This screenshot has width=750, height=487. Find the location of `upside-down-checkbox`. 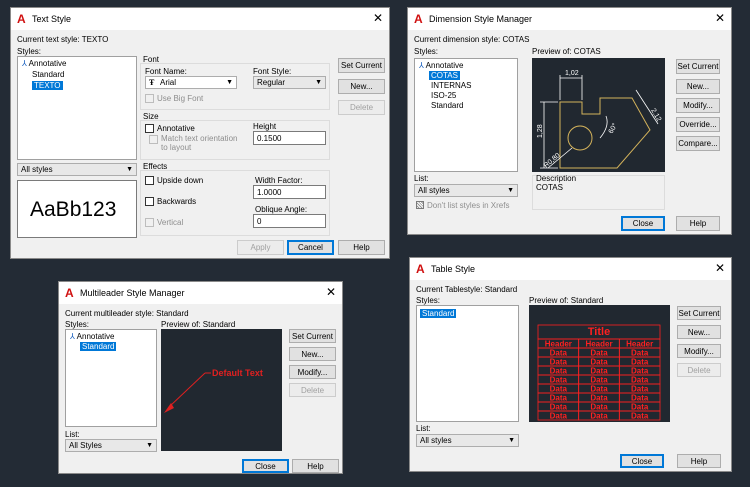

upside-down-checkbox is located at coordinates (149, 180).